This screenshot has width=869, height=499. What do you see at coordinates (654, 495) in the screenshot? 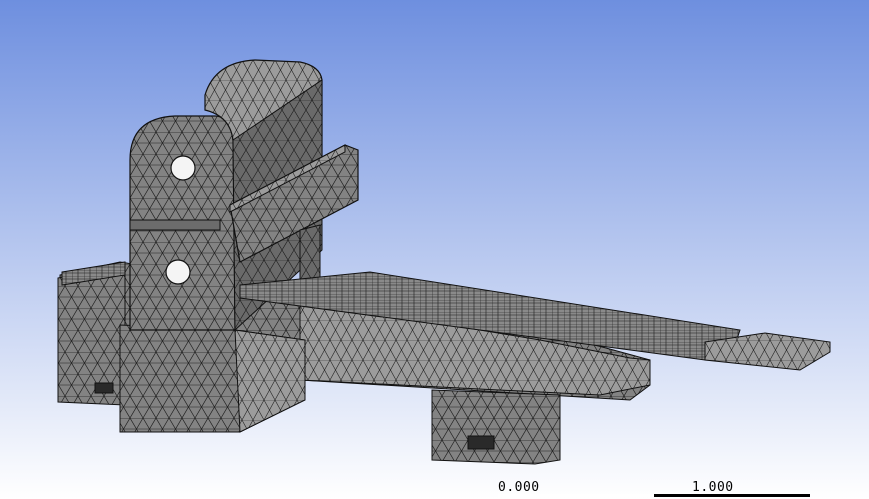
I see `scale-bar` at bounding box center [654, 495].